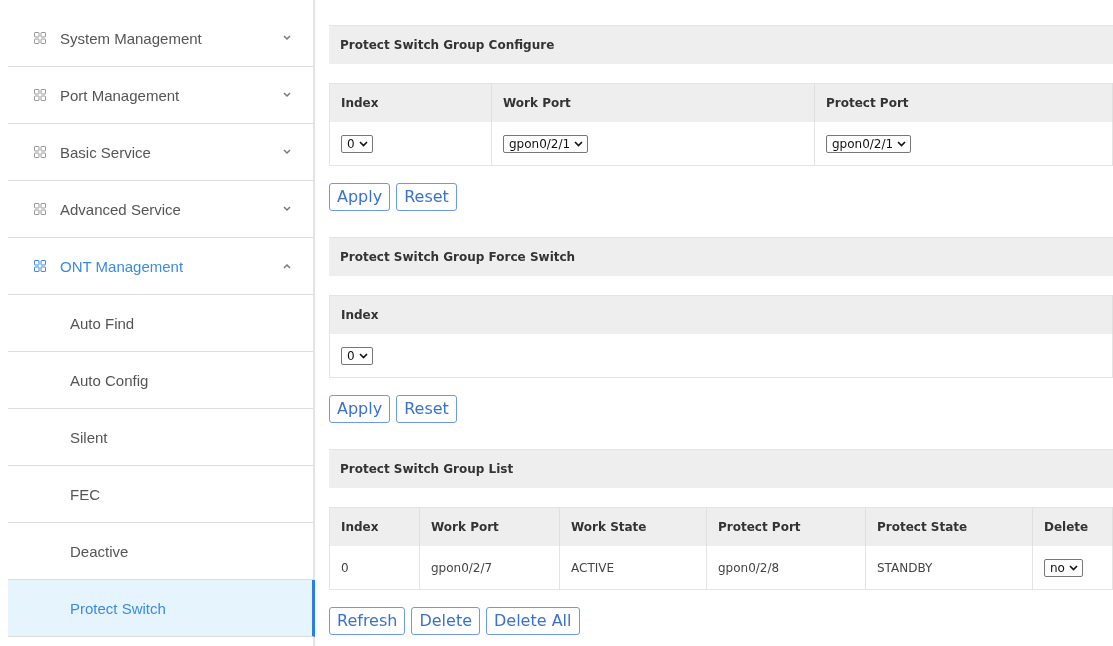 This screenshot has height=646, width=1113. Describe the element at coordinates (160, 266) in the screenshot. I see `menu-group: ONT Management` at that location.